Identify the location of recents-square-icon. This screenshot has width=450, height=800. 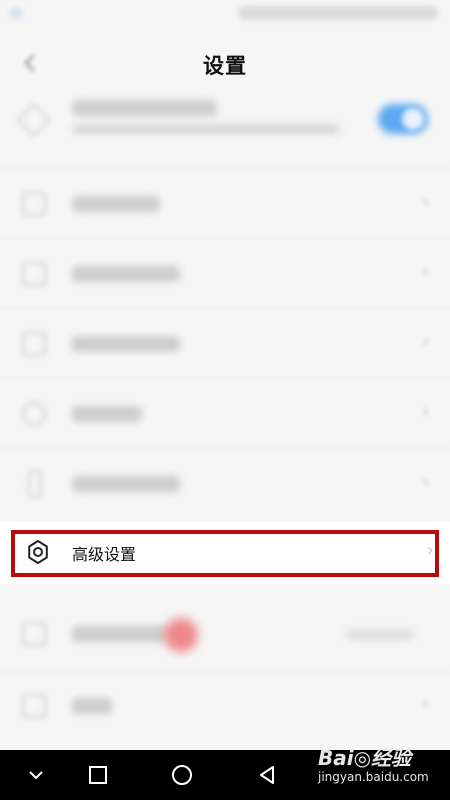
(98, 775).